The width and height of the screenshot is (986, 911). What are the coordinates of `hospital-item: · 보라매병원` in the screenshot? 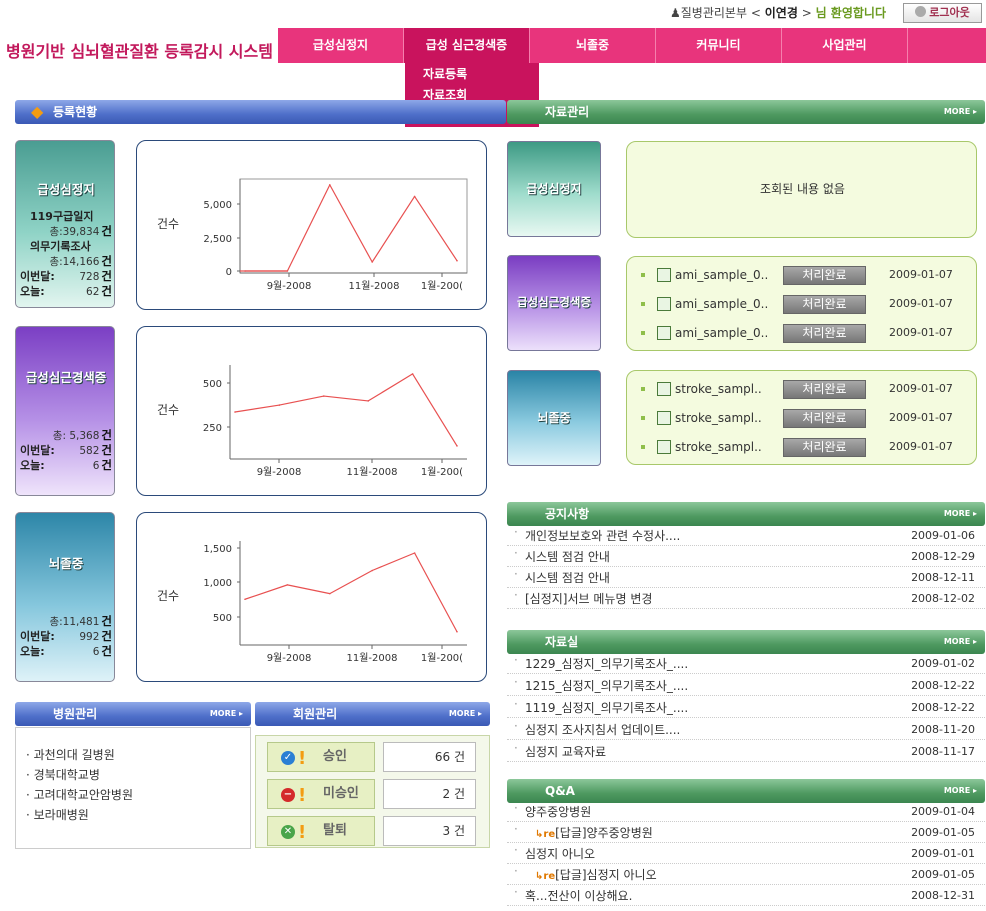 It's located at (57, 814).